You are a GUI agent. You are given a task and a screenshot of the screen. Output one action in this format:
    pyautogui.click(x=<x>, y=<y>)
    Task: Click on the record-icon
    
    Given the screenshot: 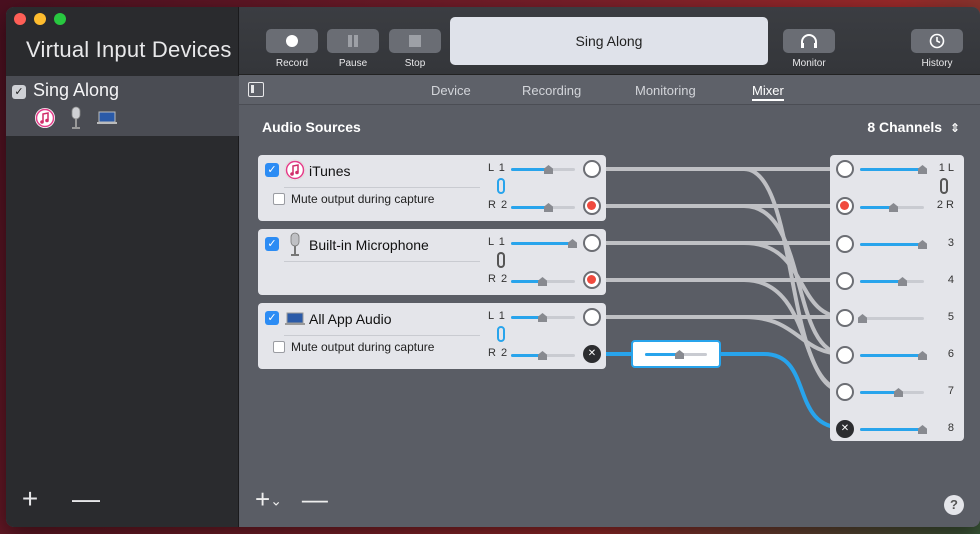 What is the action you would take?
    pyautogui.click(x=292, y=41)
    